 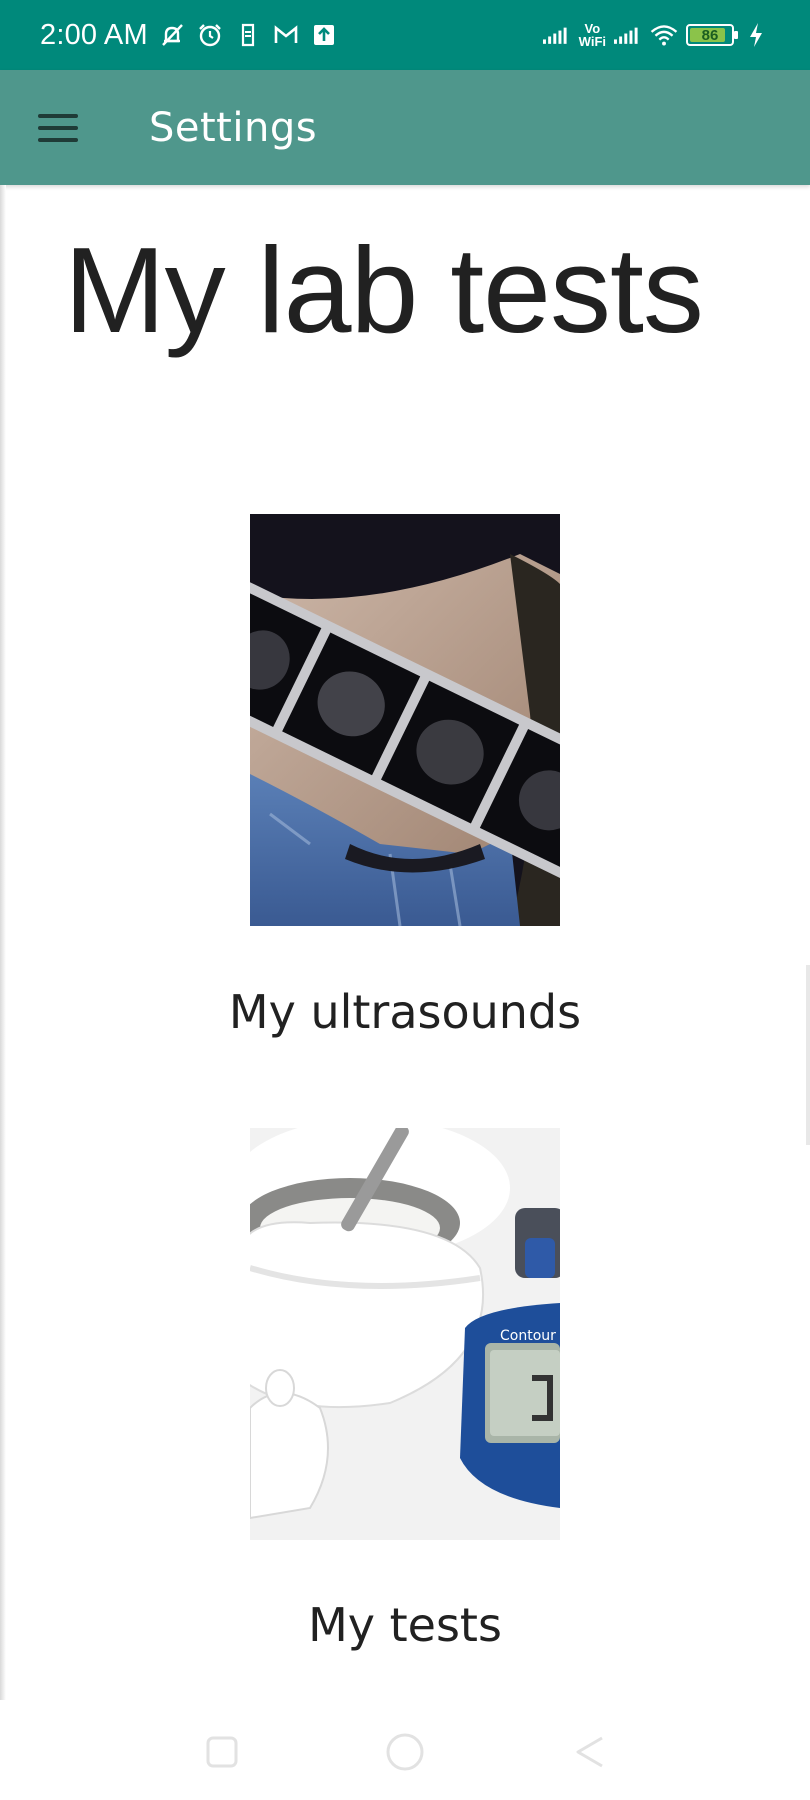 What do you see at coordinates (324, 35) in the screenshot?
I see `upload-icon` at bounding box center [324, 35].